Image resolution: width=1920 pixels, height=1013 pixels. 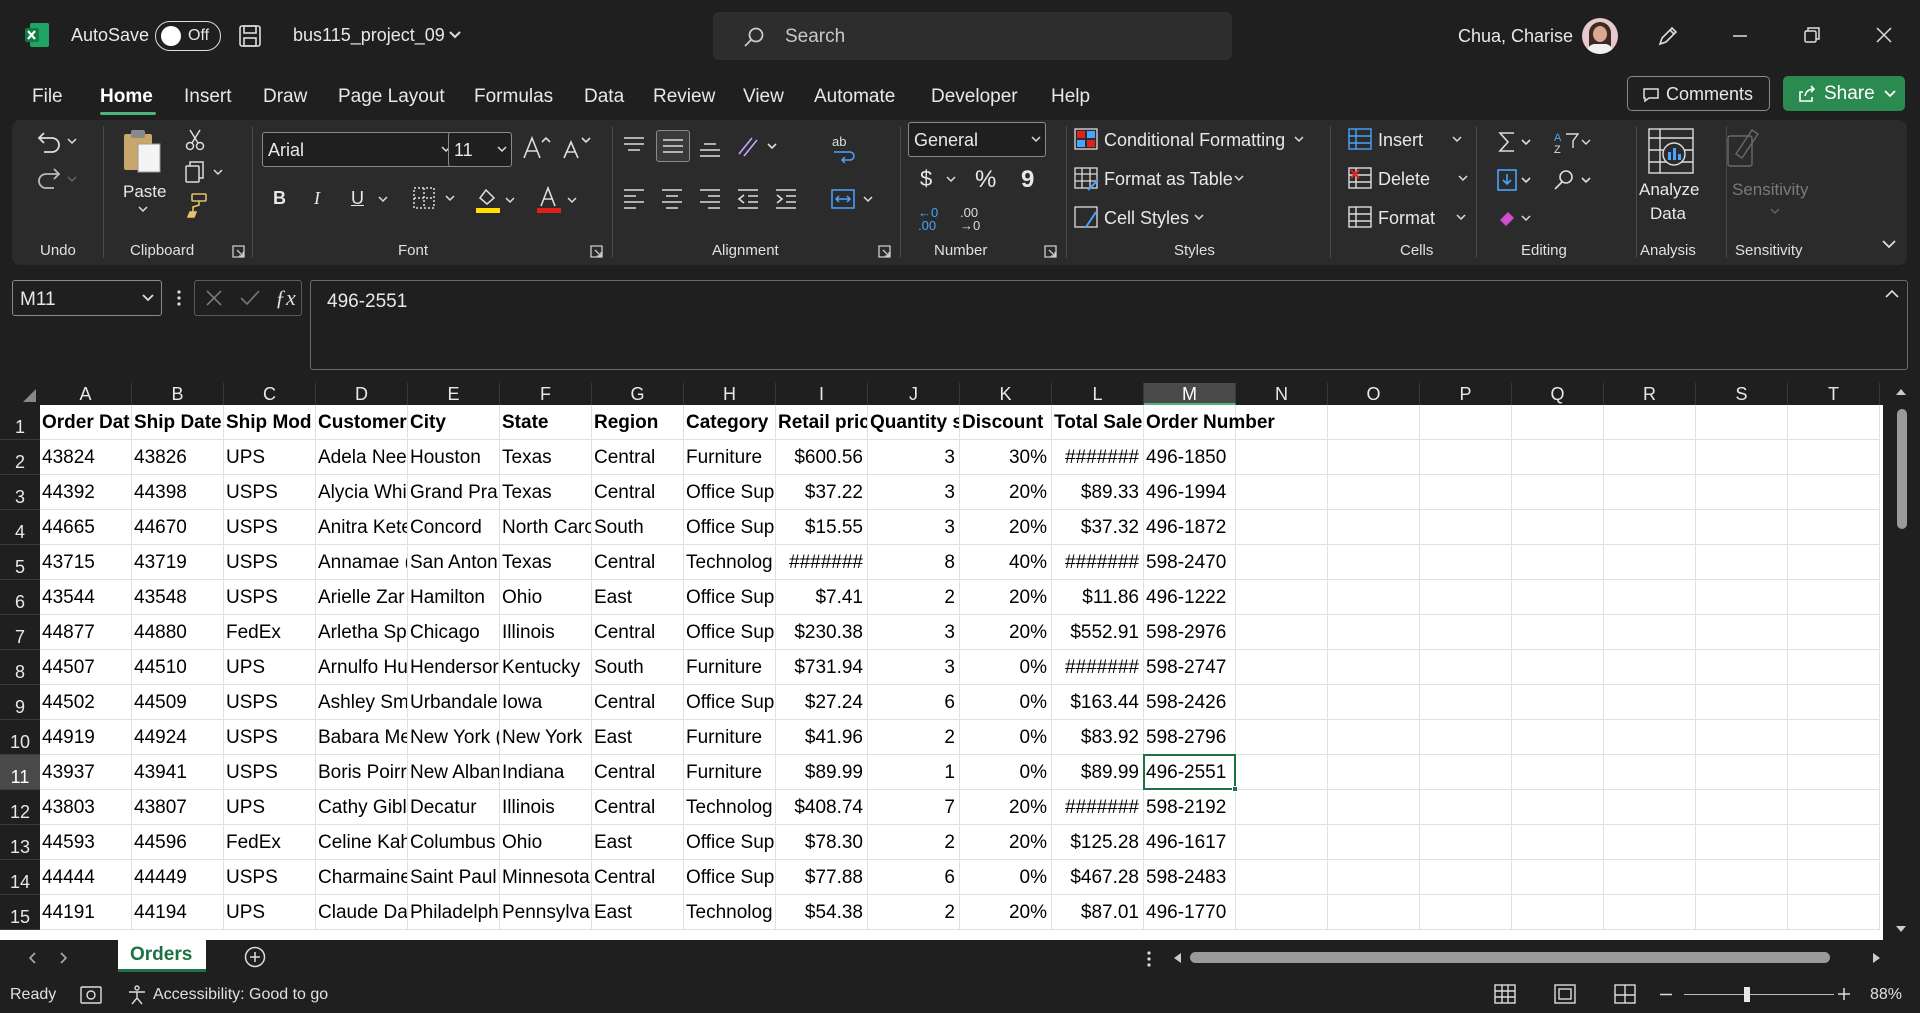 I want to click on currency-button: $, so click(x=926, y=179).